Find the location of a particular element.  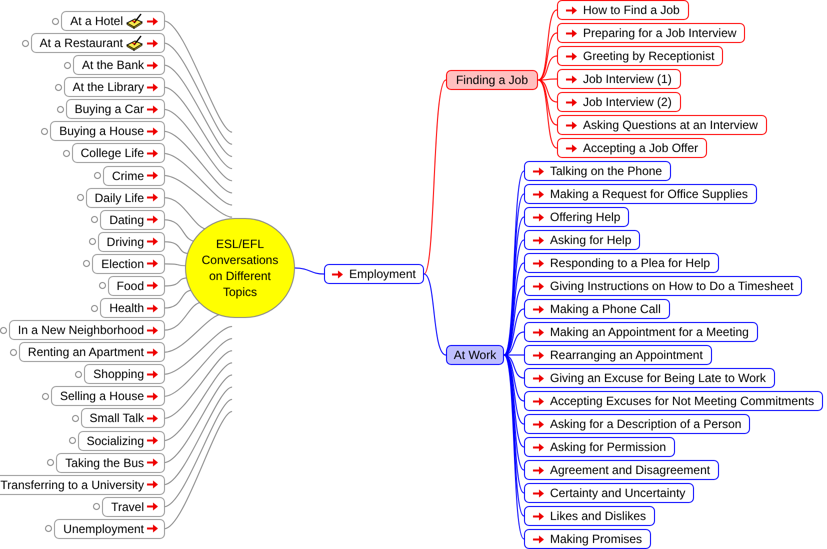

topic-node: Shopping is located at coordinates (124, 374).